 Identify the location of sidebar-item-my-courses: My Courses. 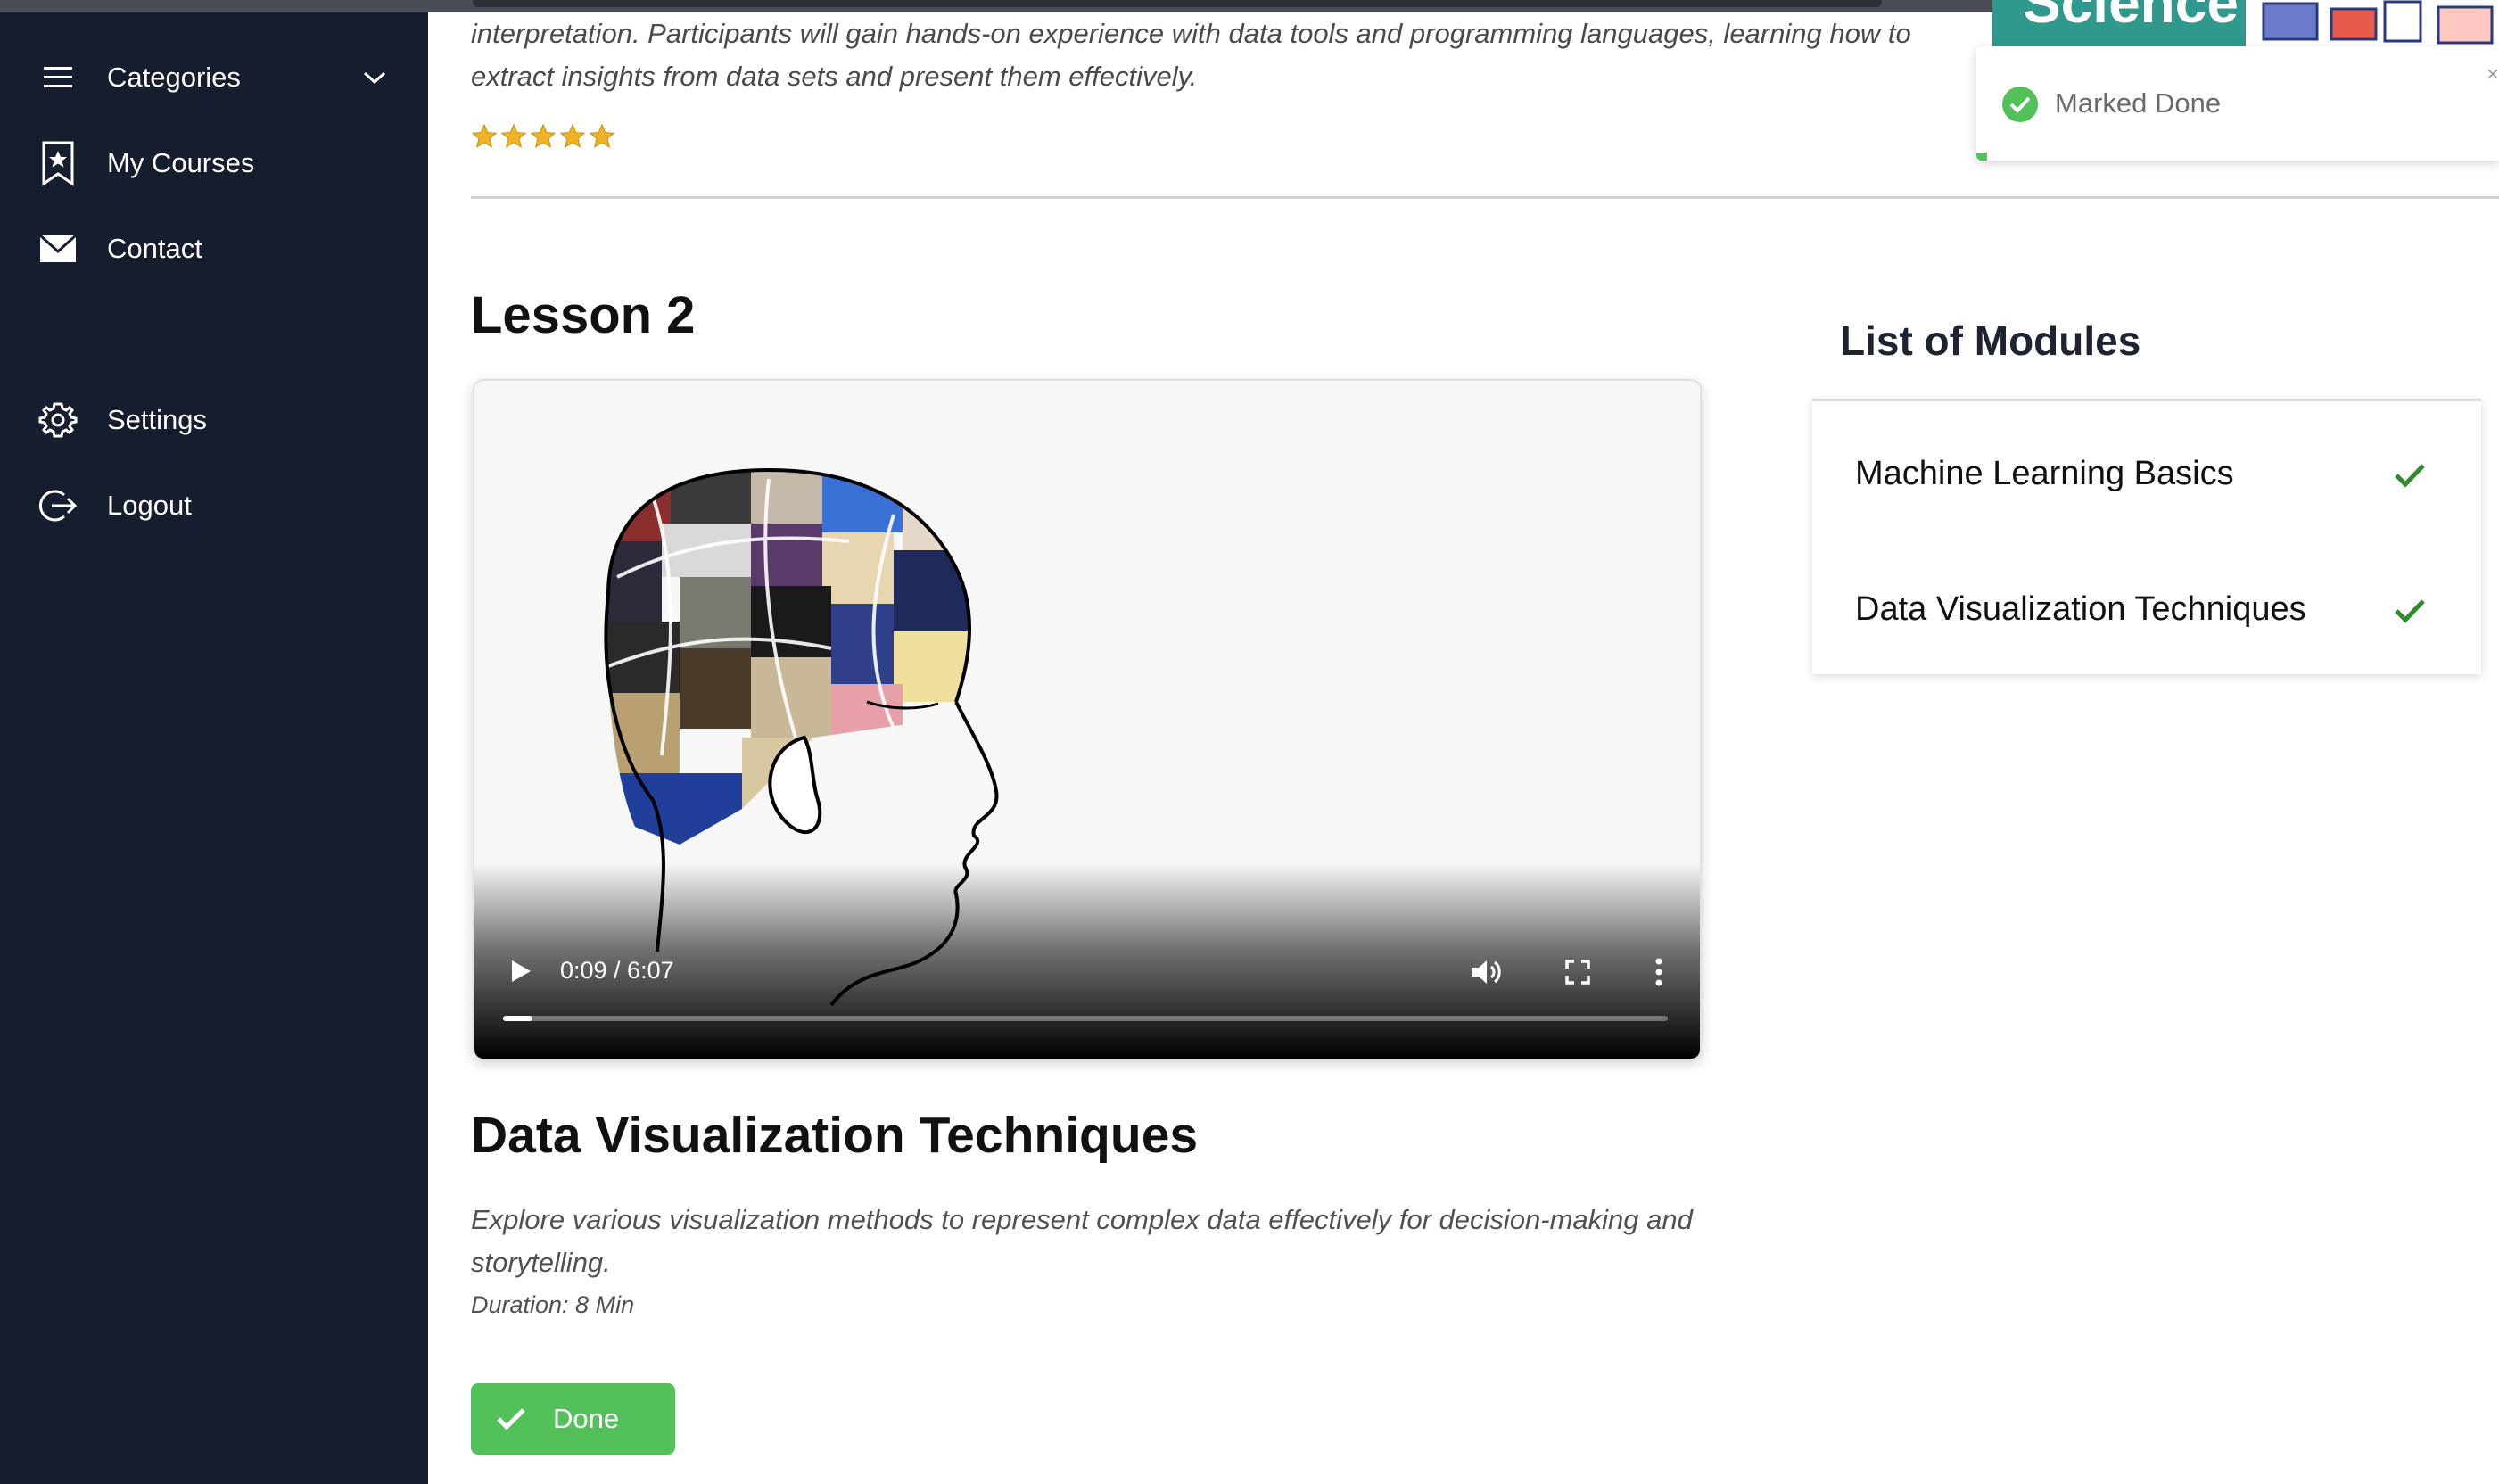
(223, 163).